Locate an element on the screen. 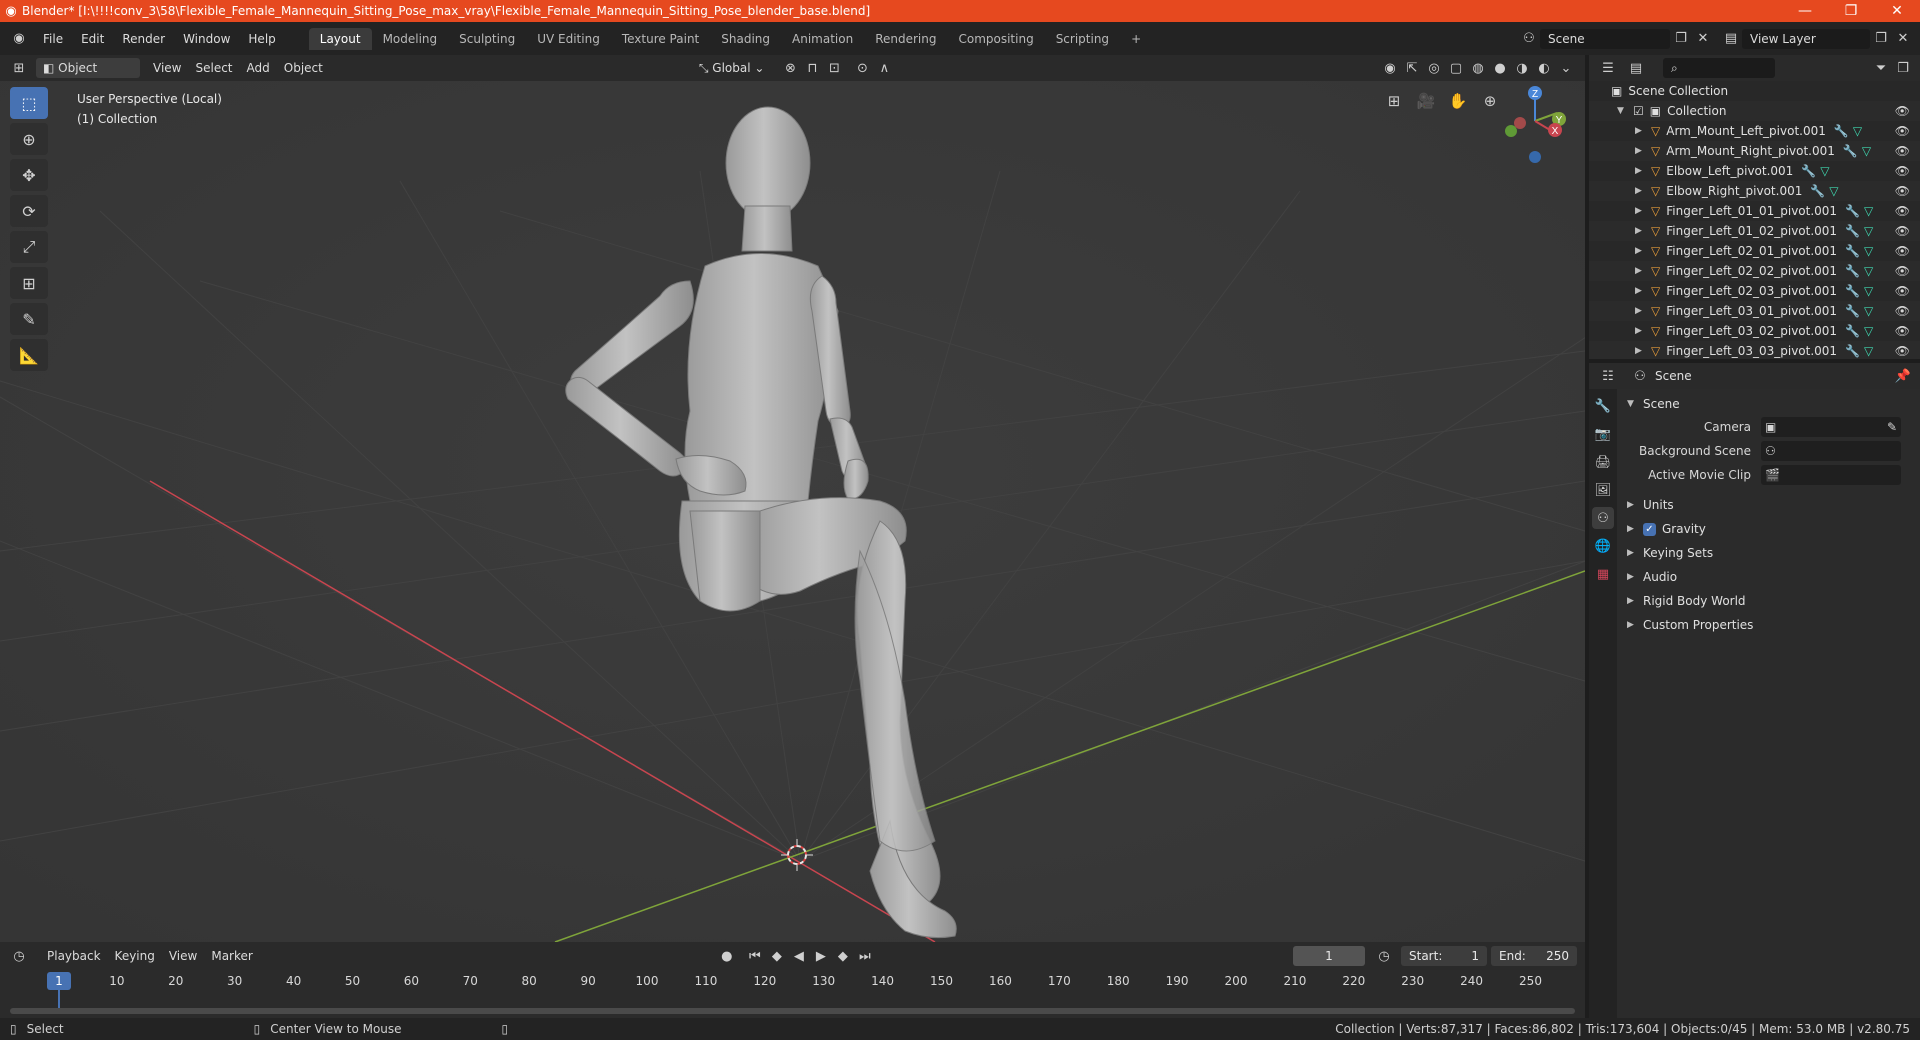 The width and height of the screenshot is (1920, 1040). pivot-point-icon: ⊗ is located at coordinates (790, 68).